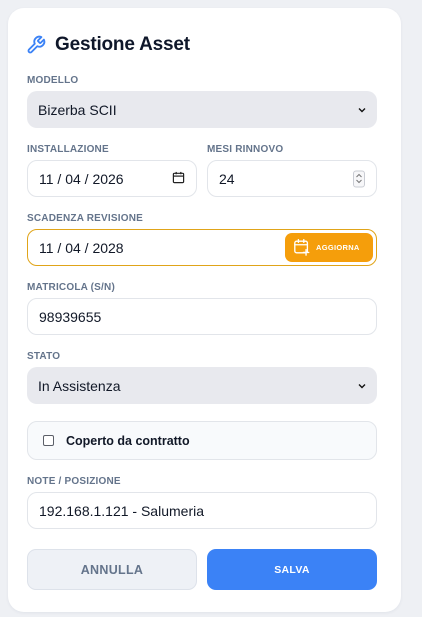 This screenshot has width=422, height=617. I want to click on contratto-label: Coperto da contratto, so click(128, 440).